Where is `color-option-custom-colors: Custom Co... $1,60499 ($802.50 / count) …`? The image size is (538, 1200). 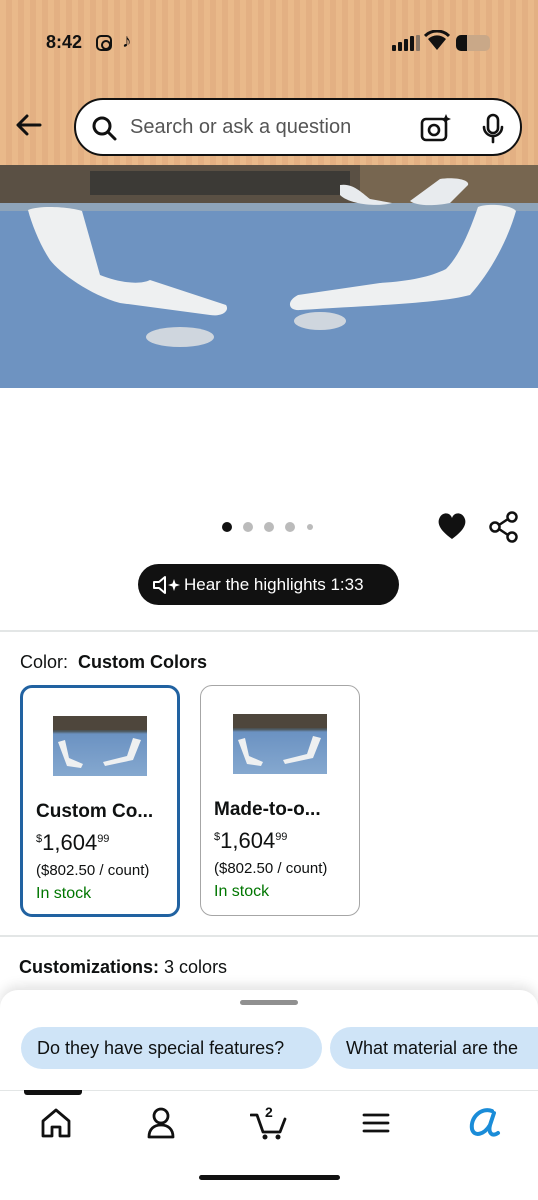
color-option-custom-colors: Custom Co... $1,60499 ($802.50 / count) … is located at coordinates (100, 801).